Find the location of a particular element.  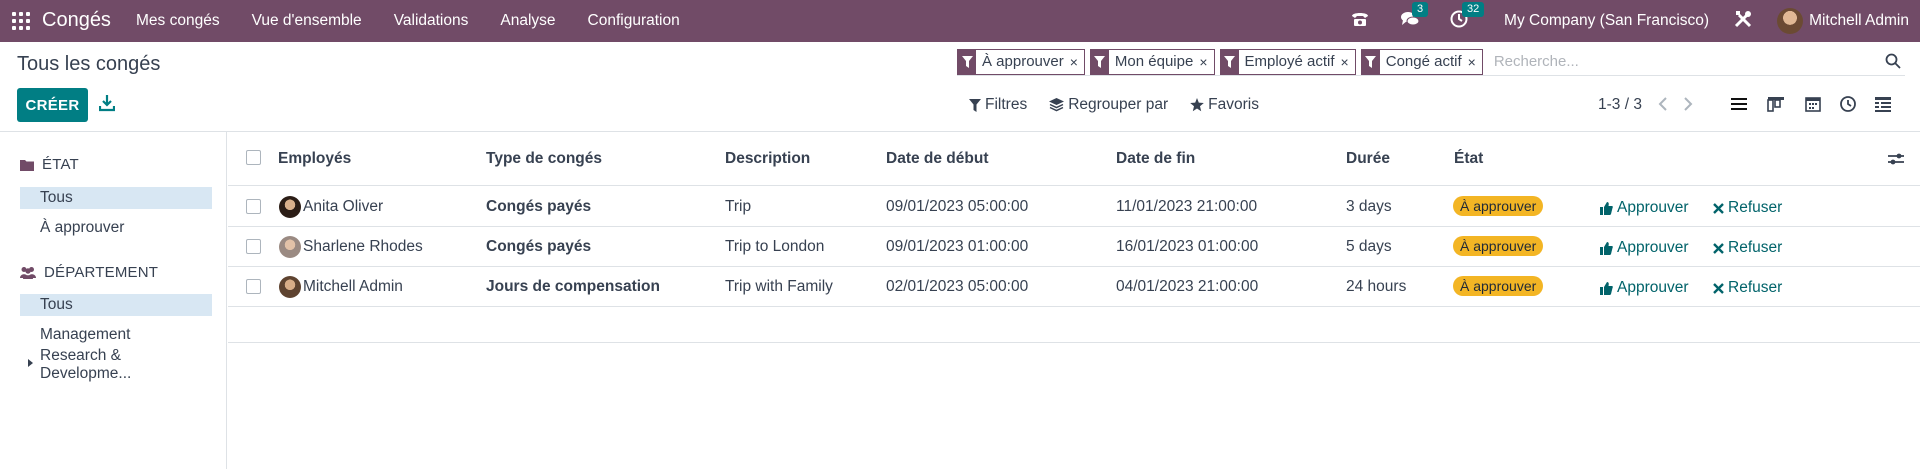

header-duree: Durée is located at coordinates (1368, 159).